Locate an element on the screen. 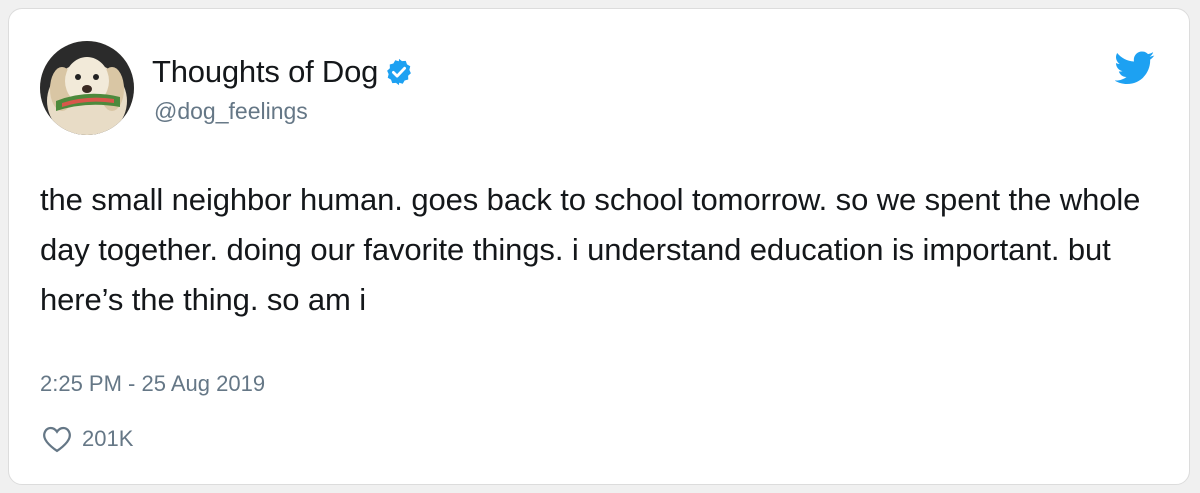  dog-avatar-image is located at coordinates (87, 88).